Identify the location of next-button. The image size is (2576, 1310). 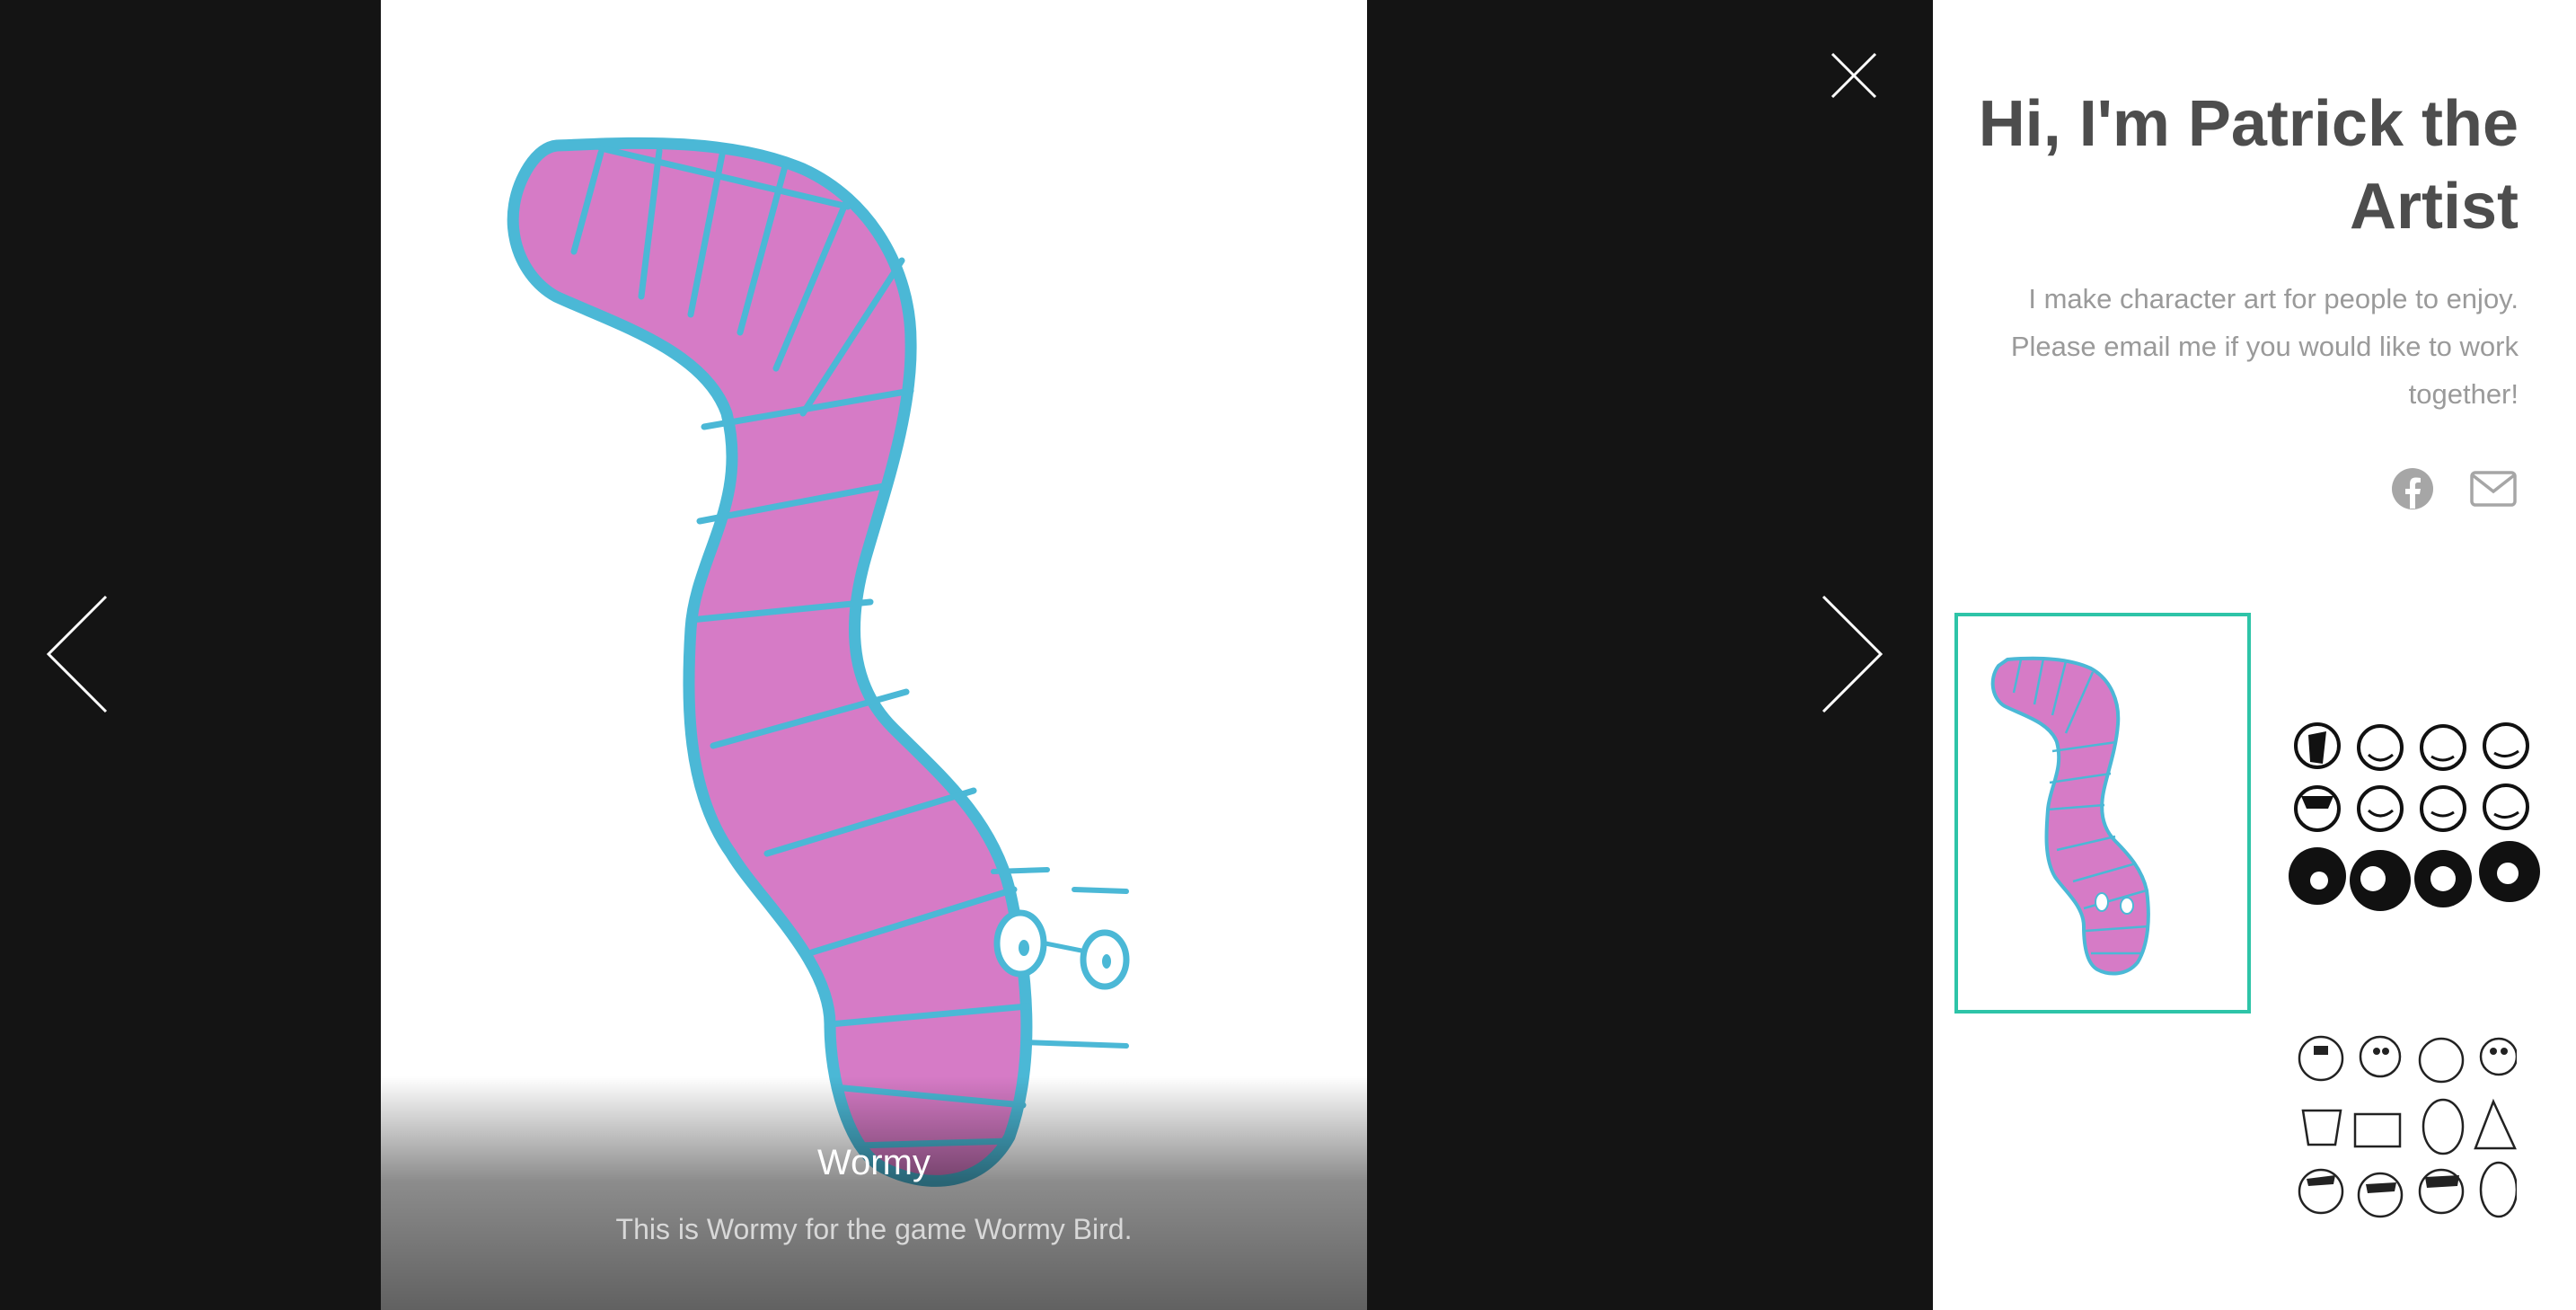
(1850, 654).